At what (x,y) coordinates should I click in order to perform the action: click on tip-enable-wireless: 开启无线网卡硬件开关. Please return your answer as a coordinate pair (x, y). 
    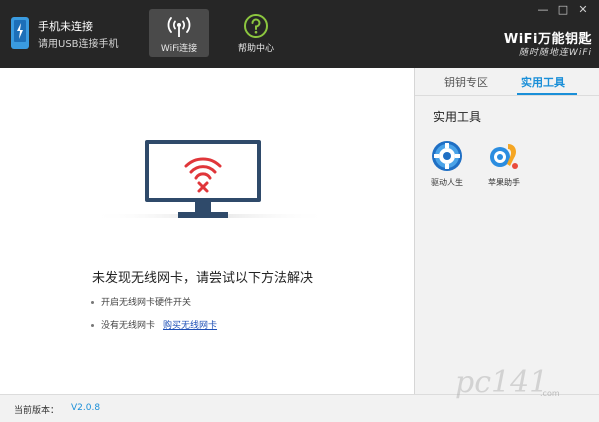
    Looking at the image, I should click on (141, 301).